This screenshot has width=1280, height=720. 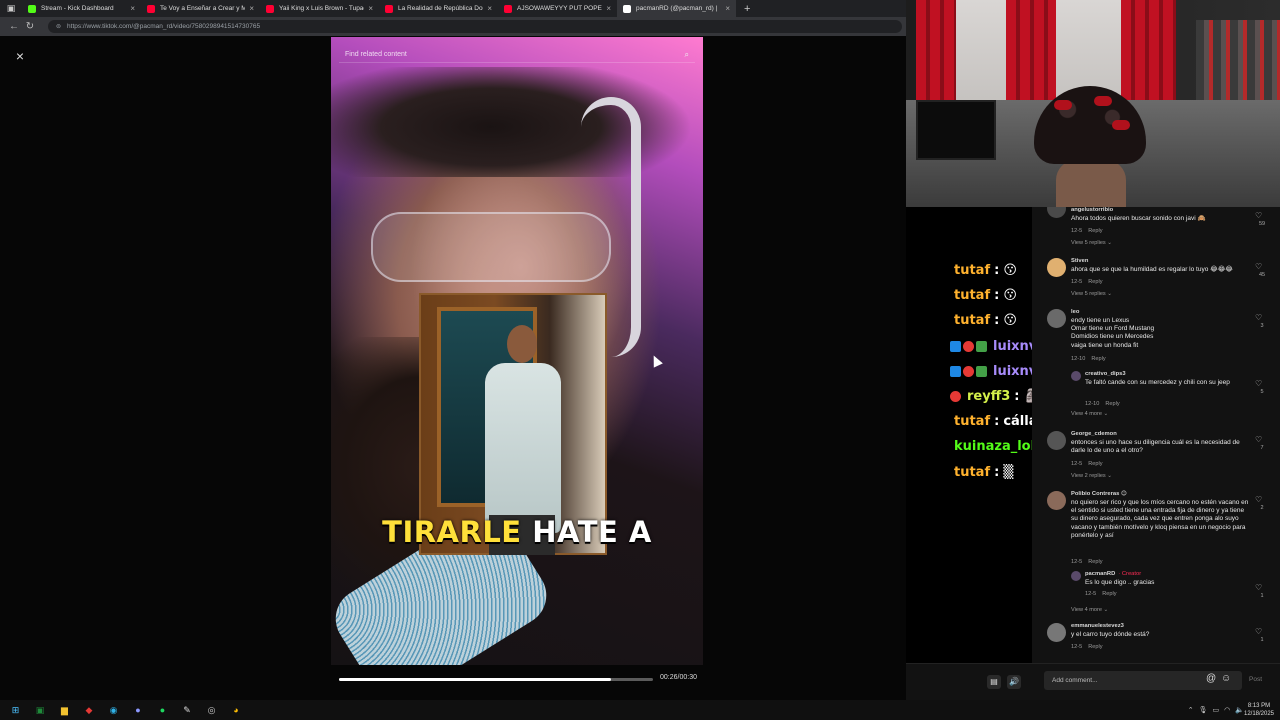 I want to click on back-arrow-icon: ←, so click(x=14, y=26).